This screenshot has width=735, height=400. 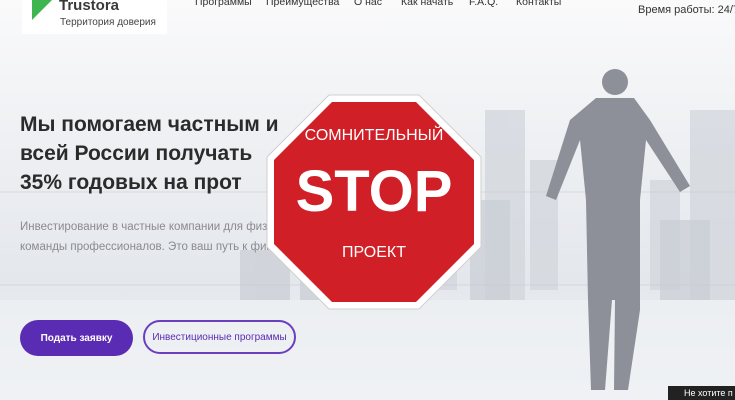 What do you see at coordinates (374, 252) in the screenshot?
I see `stop-bottom-text: ПРОЕКТ` at bounding box center [374, 252].